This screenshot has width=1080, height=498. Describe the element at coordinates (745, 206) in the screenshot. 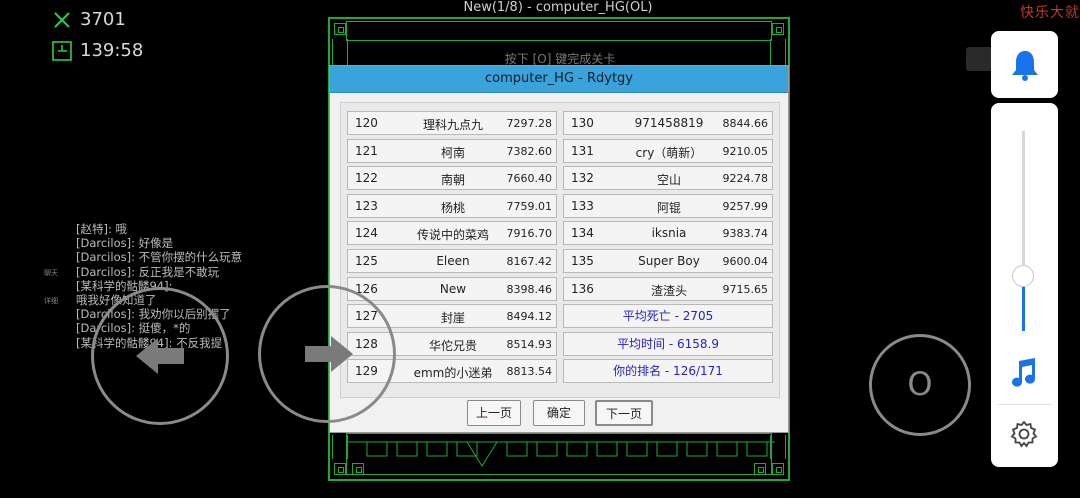

I see `score: 9257.99` at that location.